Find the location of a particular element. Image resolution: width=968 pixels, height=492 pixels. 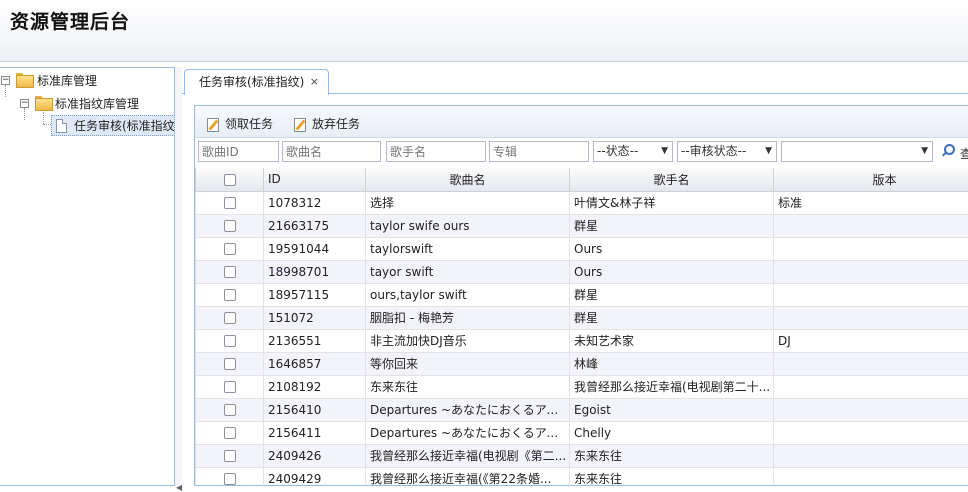

cell-song: taylorswift is located at coordinates (468, 248).